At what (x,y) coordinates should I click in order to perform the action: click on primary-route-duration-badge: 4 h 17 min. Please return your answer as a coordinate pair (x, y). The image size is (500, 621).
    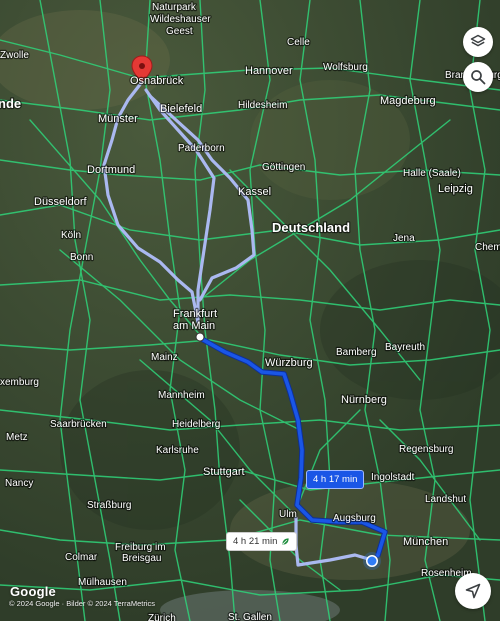
    Looking at the image, I should click on (335, 479).